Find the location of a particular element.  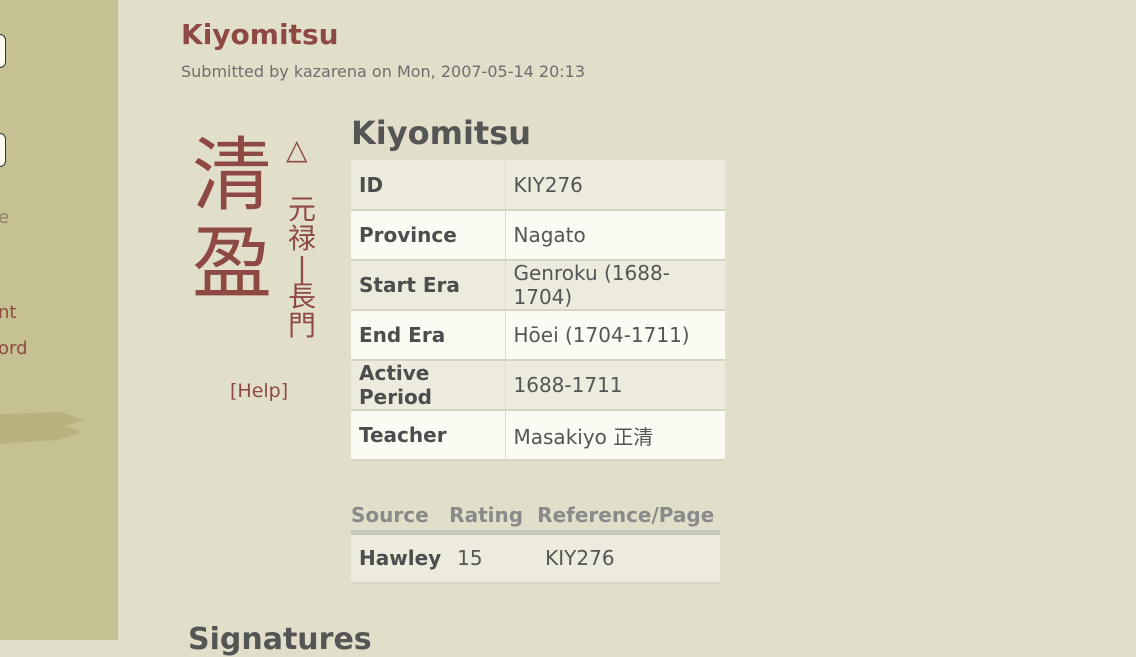

kanji-char: 門 is located at coordinates (301, 325).